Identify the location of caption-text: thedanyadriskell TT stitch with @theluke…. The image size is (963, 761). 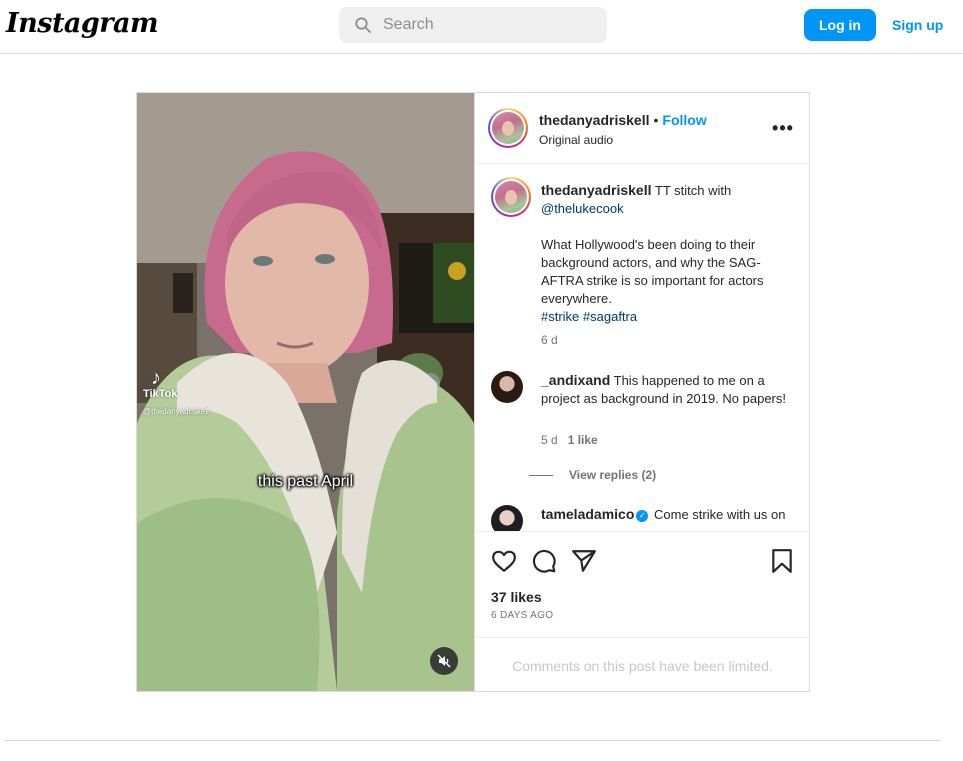
(668, 253).